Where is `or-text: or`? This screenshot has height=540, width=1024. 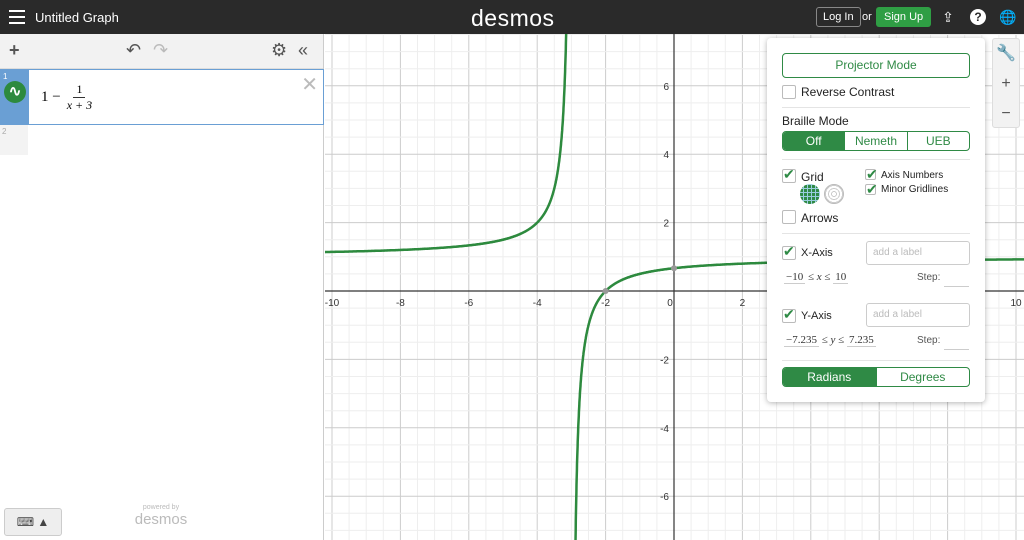
or-text: or is located at coordinates (867, 17).